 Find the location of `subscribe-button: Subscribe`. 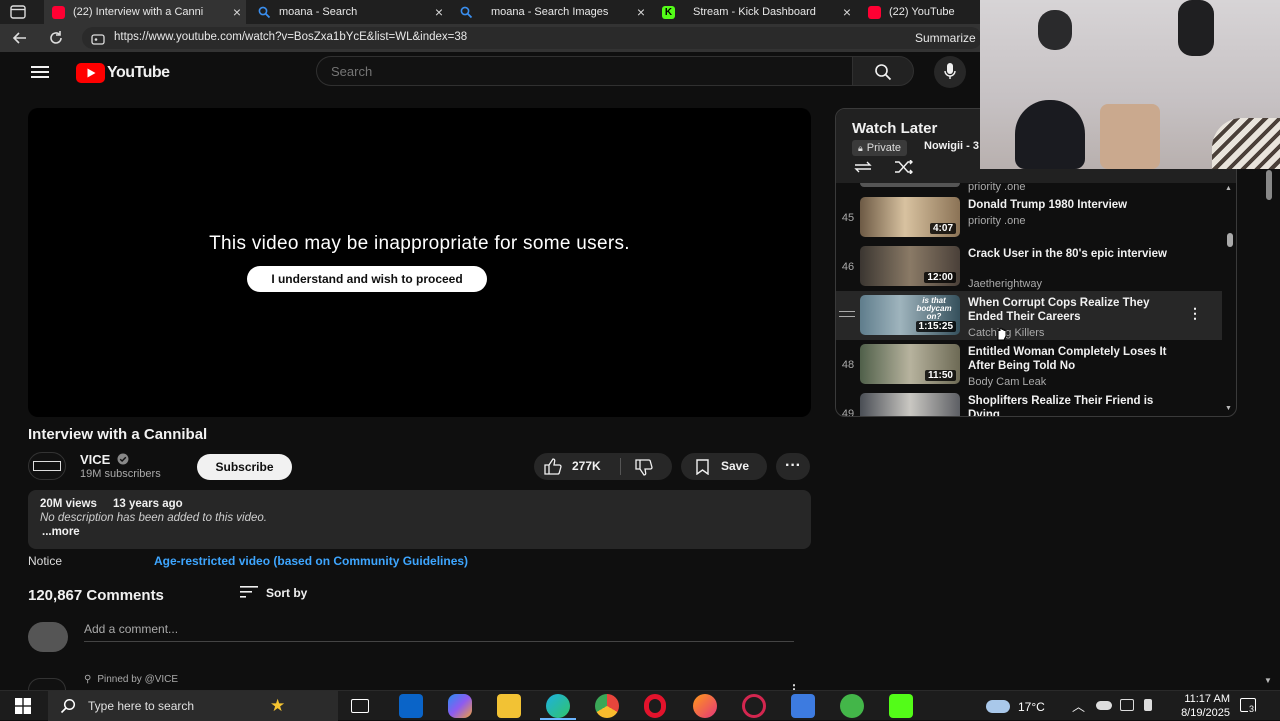

subscribe-button: Subscribe is located at coordinates (244, 467).